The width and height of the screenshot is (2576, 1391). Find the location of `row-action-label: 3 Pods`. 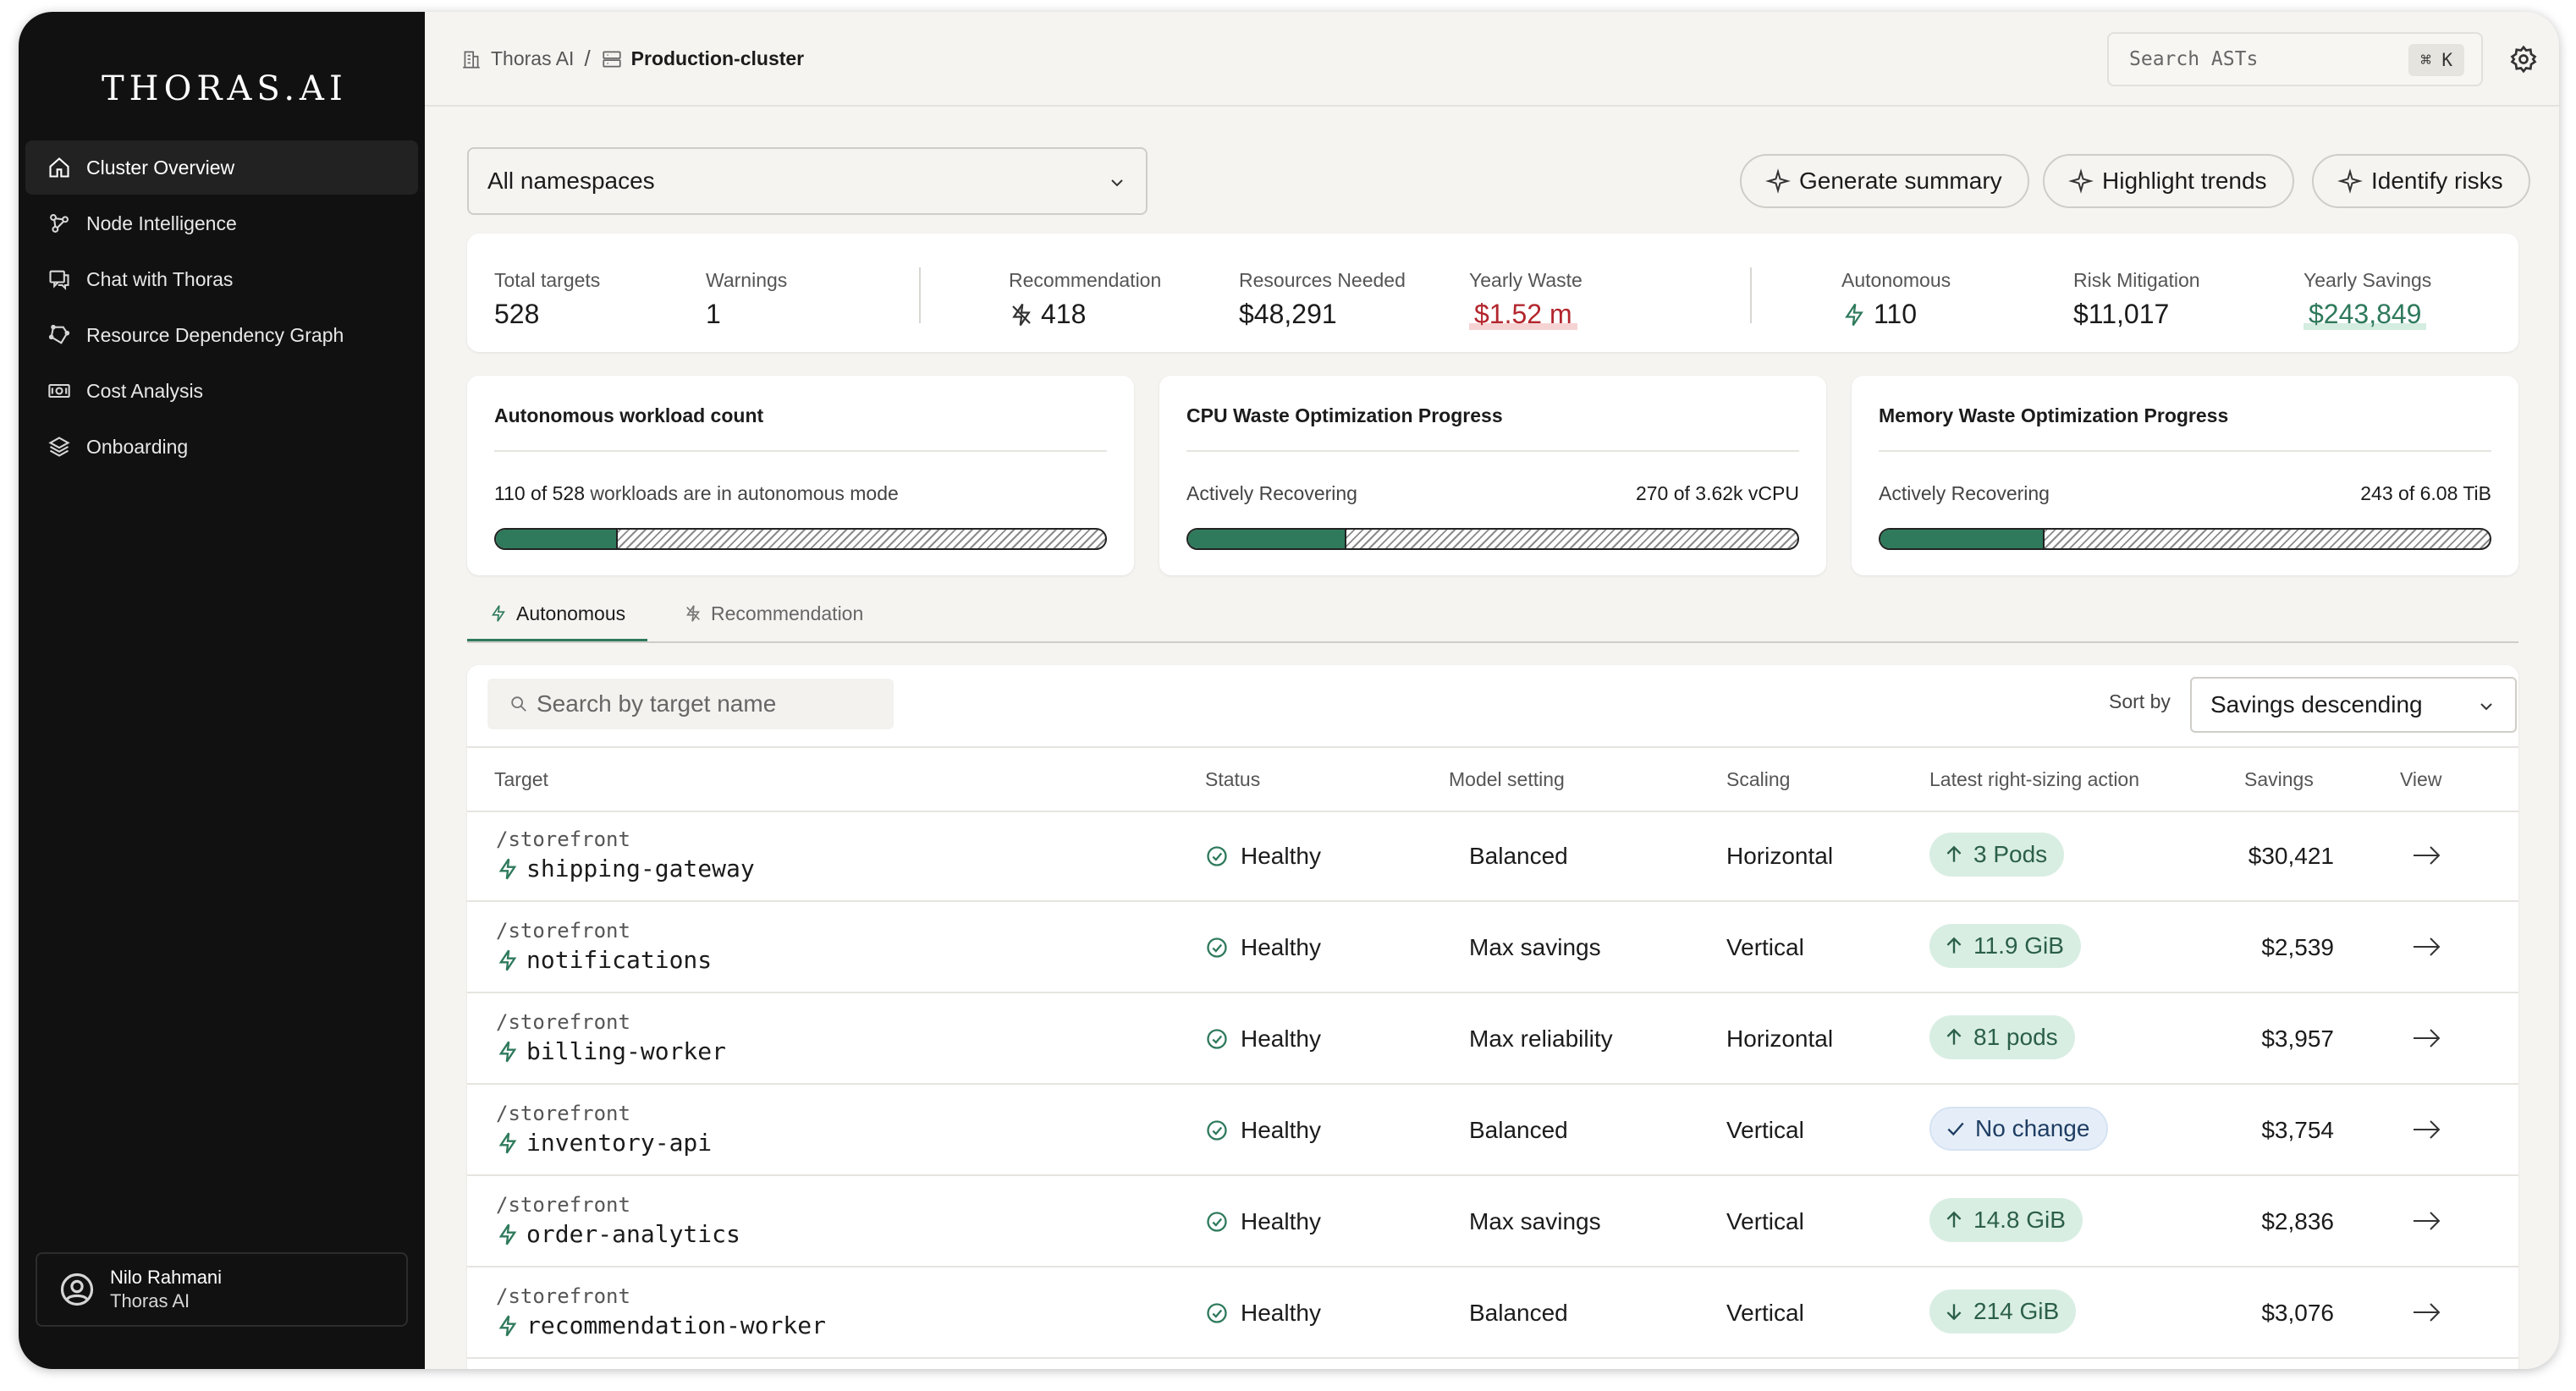

row-action-label: 3 Pods is located at coordinates (2010, 854).